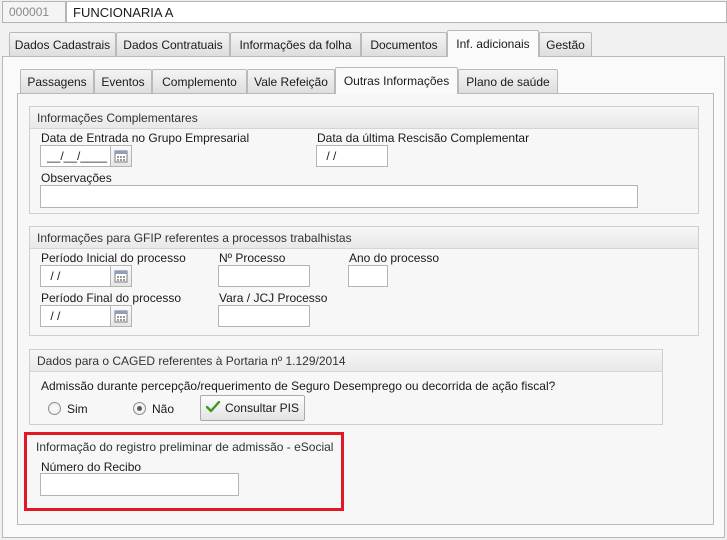 Image resolution: width=727 pixels, height=540 pixels. Describe the element at coordinates (145, 138) in the screenshot. I see `data-entrada-label: Data de Entrada no Grupo Empresarial` at that location.